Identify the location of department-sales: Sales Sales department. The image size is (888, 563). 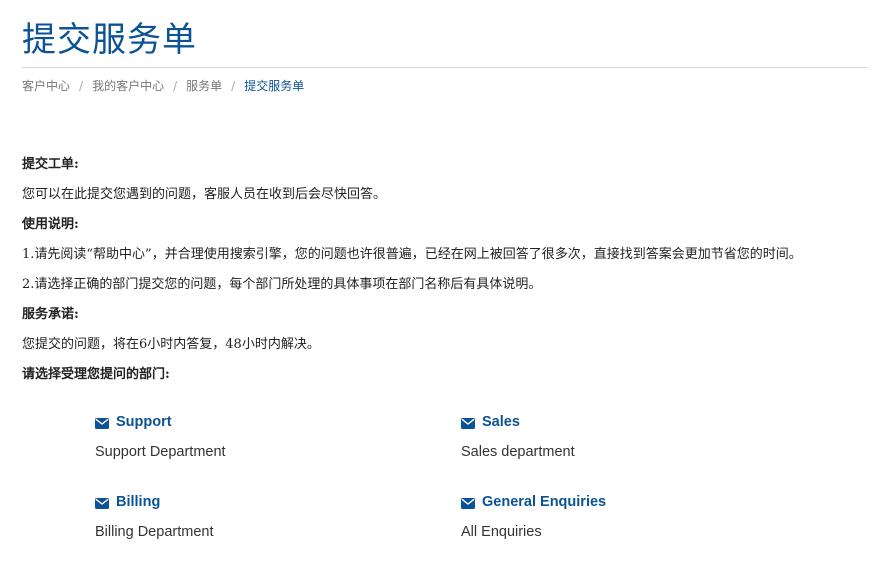
(631, 437).